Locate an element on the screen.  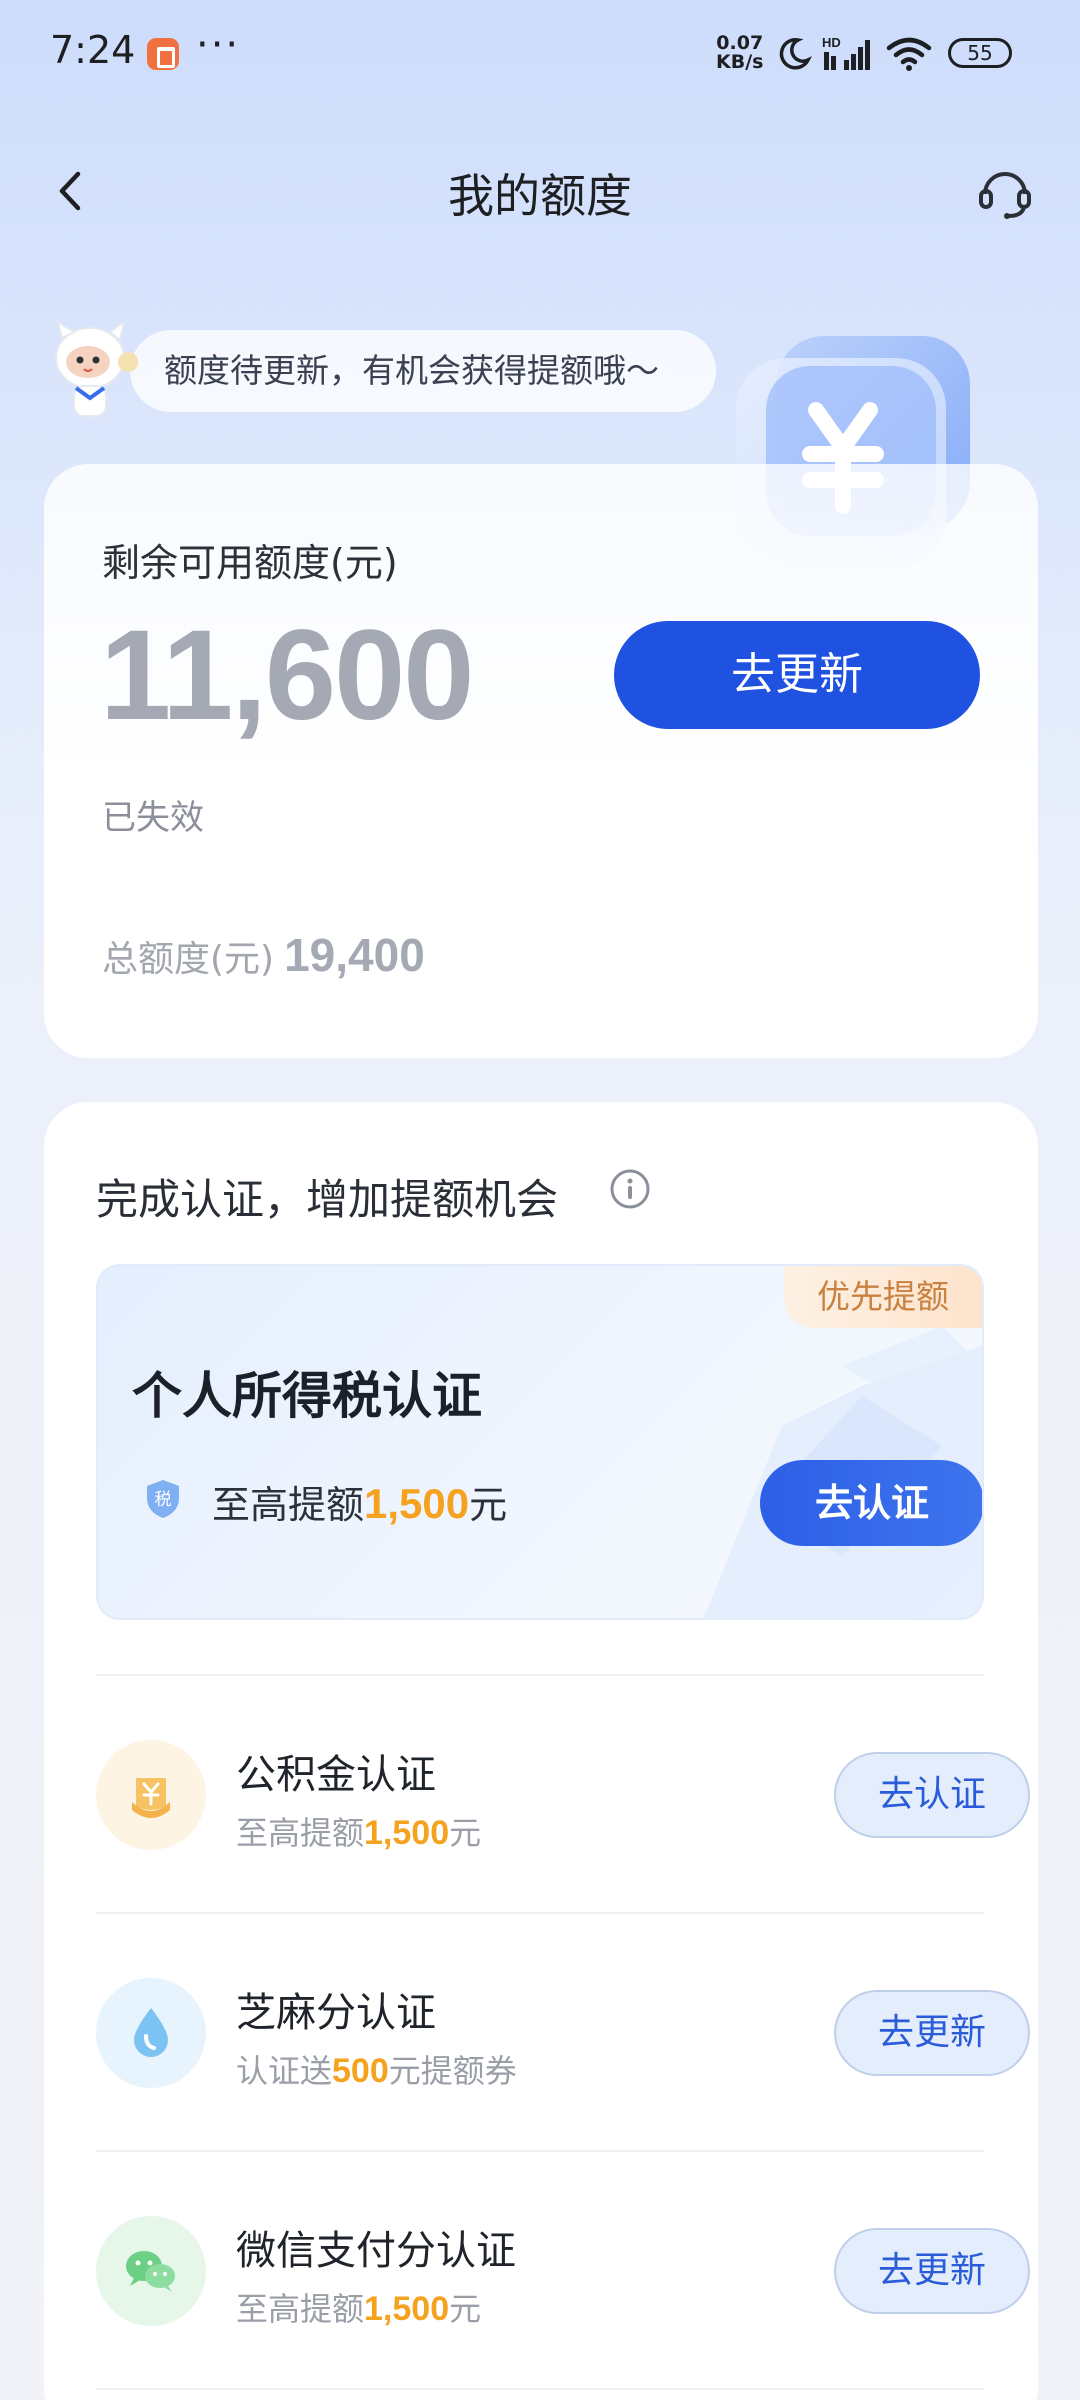
cert-item-desc-suffix: 元提额券 is located at coordinates (452, 2071).